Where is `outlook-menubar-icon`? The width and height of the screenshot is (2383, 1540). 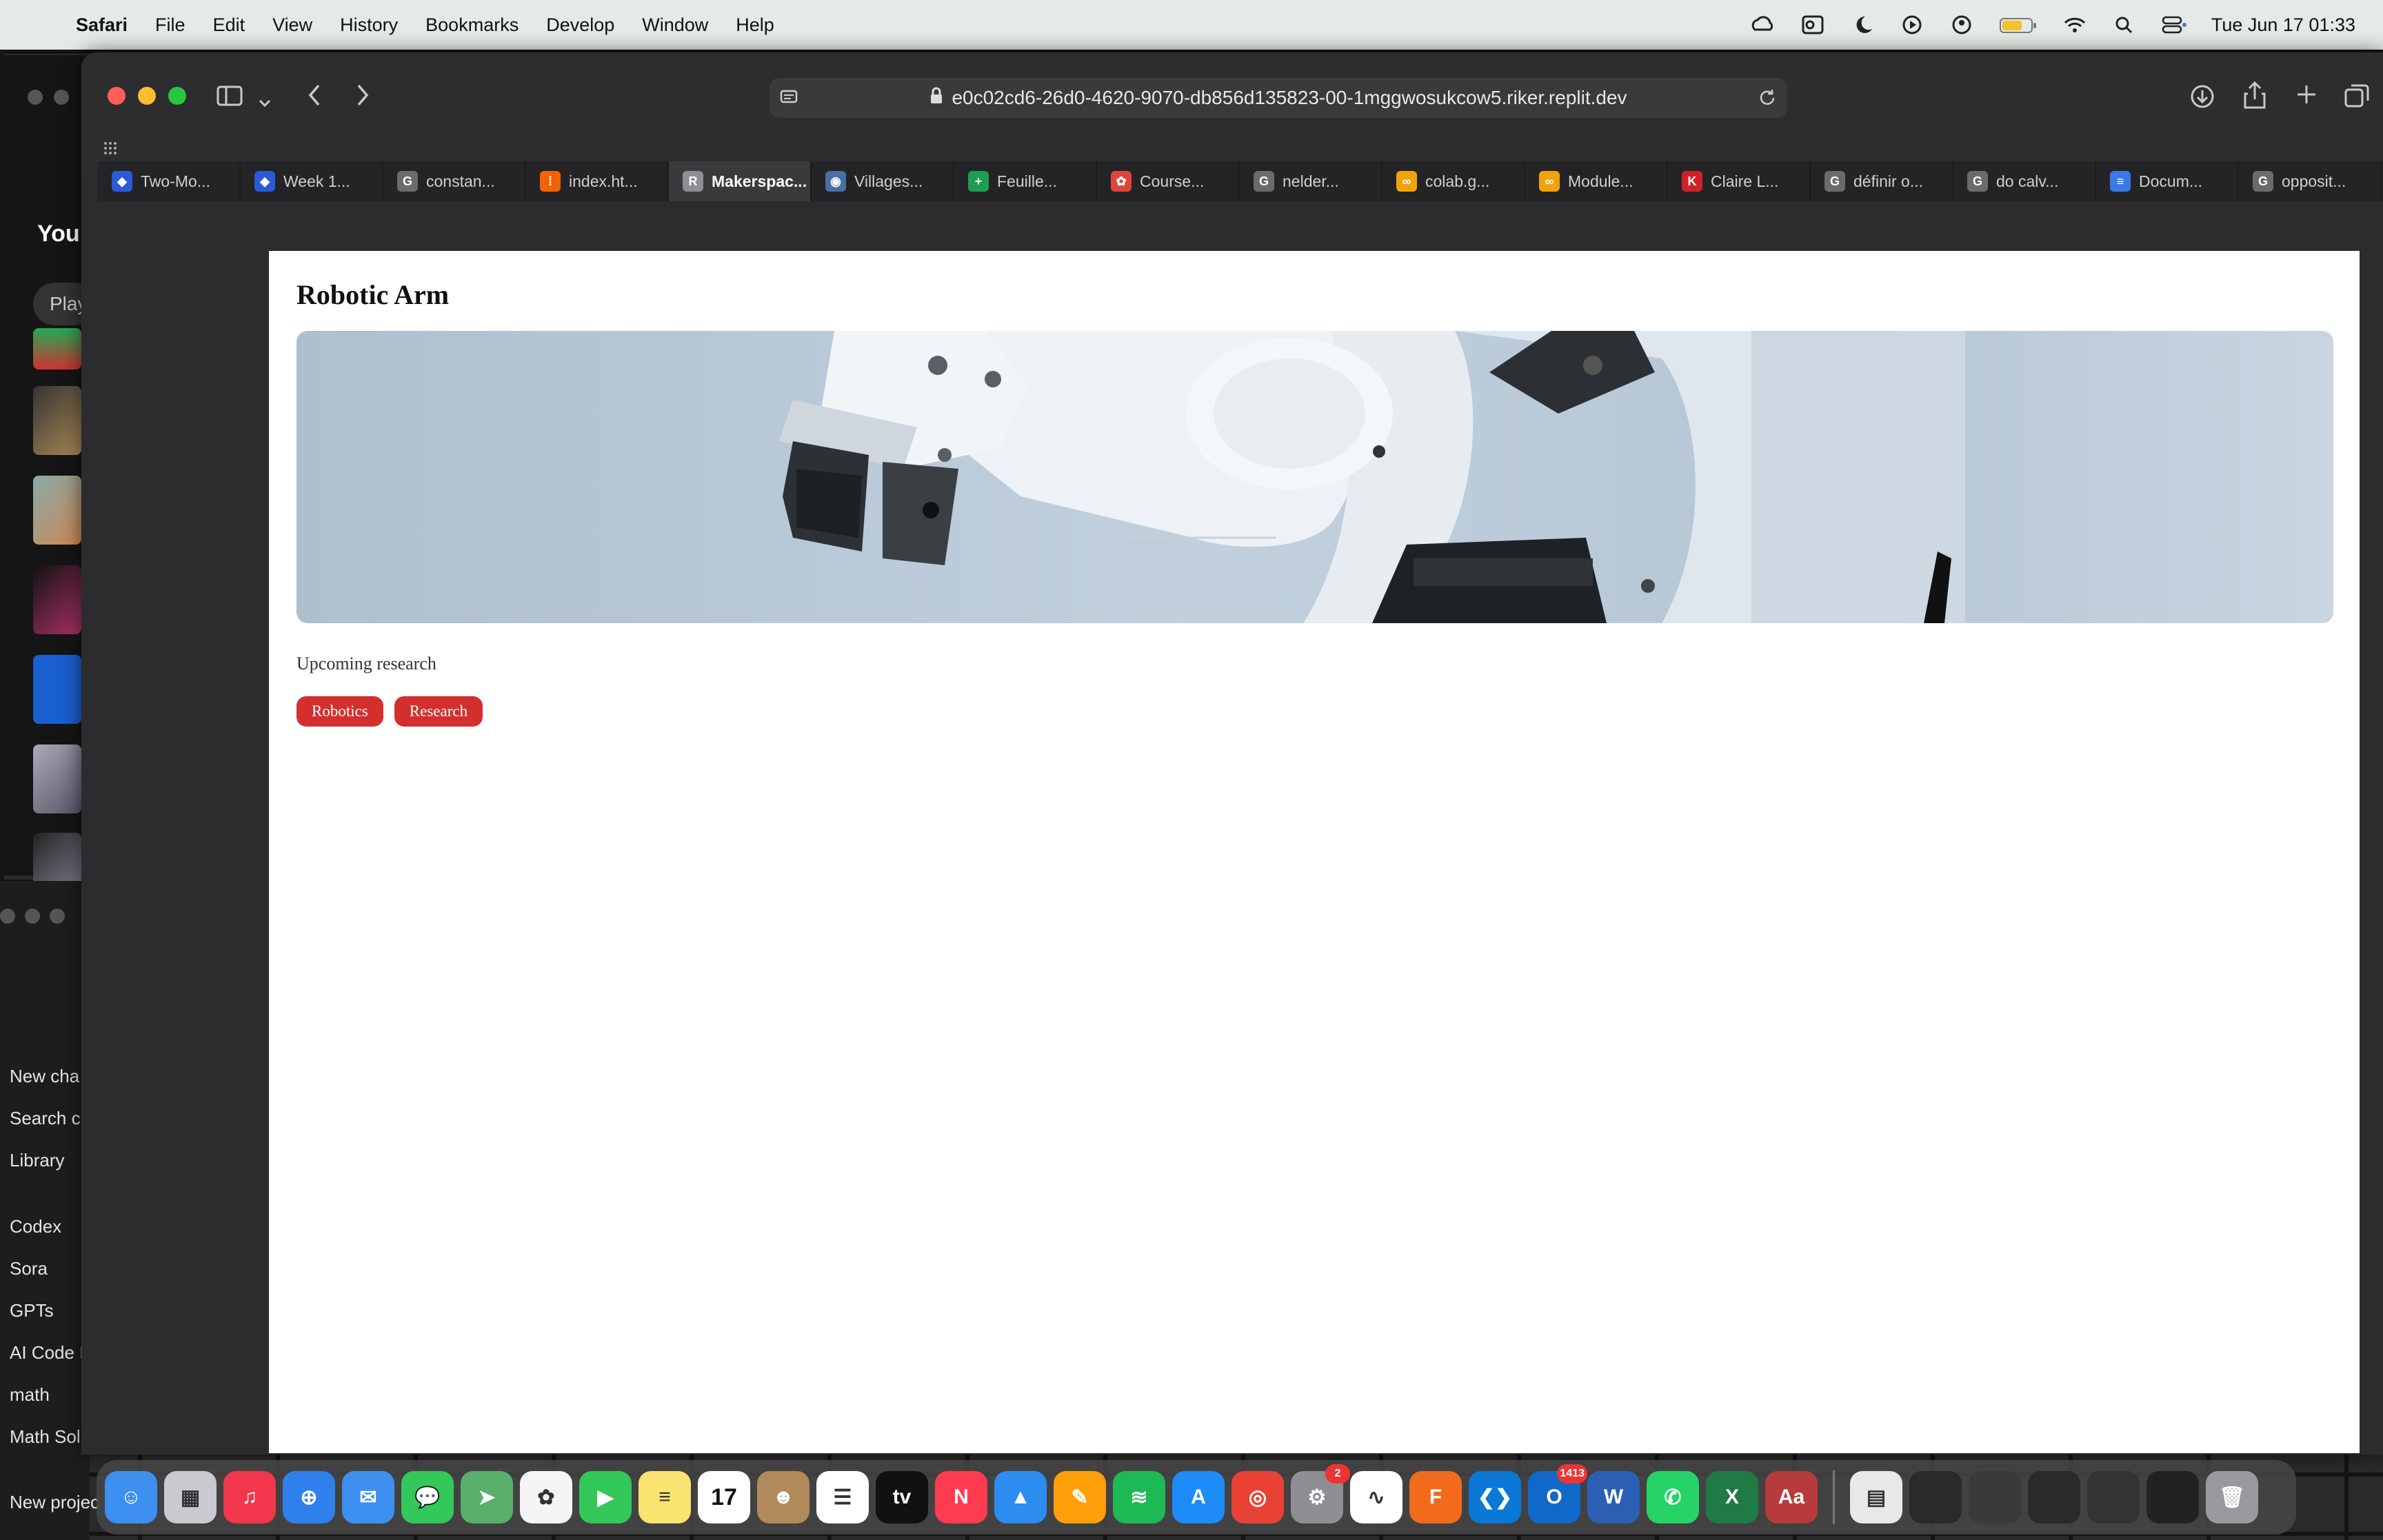
outlook-menubar-icon is located at coordinates (1812, 25).